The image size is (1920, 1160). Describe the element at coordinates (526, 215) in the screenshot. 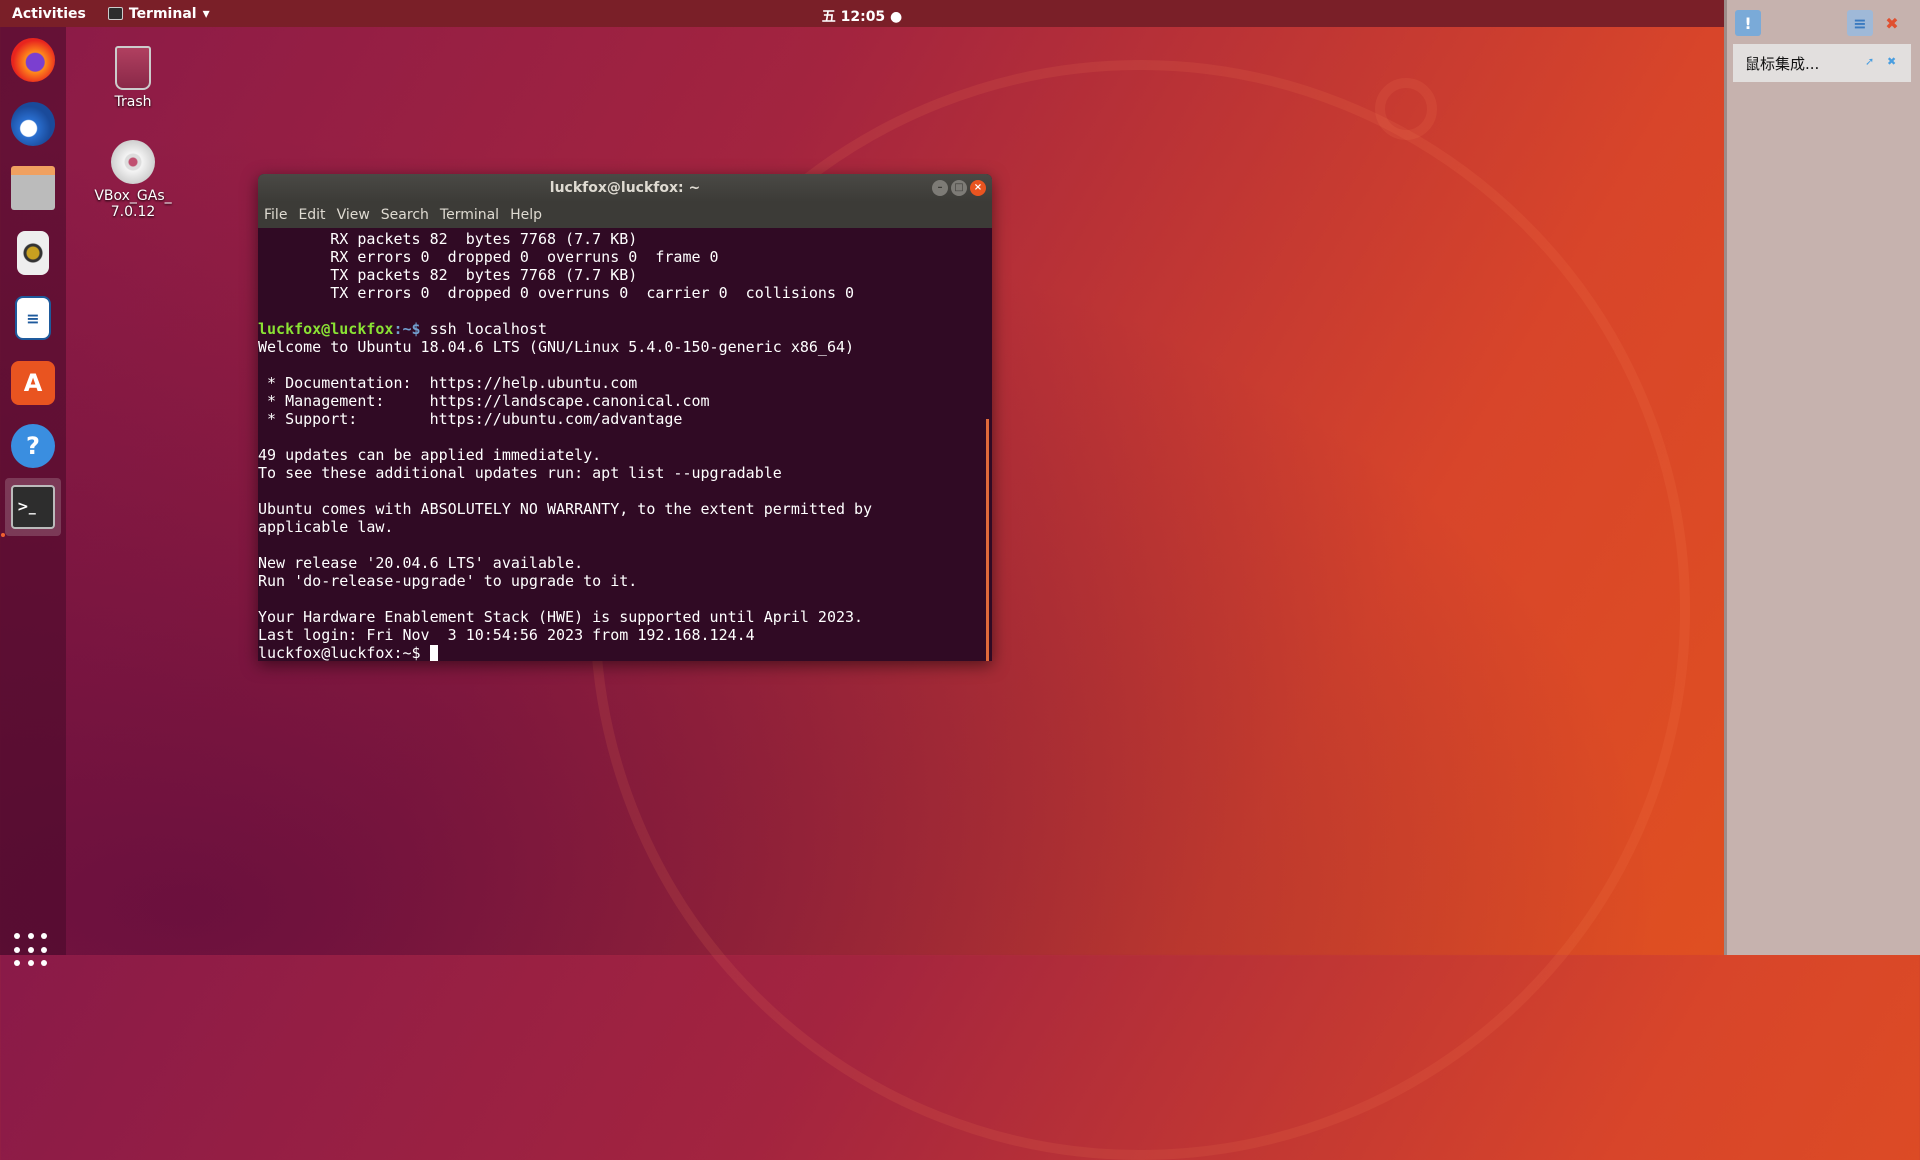

I see `menu-help: Help` at that location.